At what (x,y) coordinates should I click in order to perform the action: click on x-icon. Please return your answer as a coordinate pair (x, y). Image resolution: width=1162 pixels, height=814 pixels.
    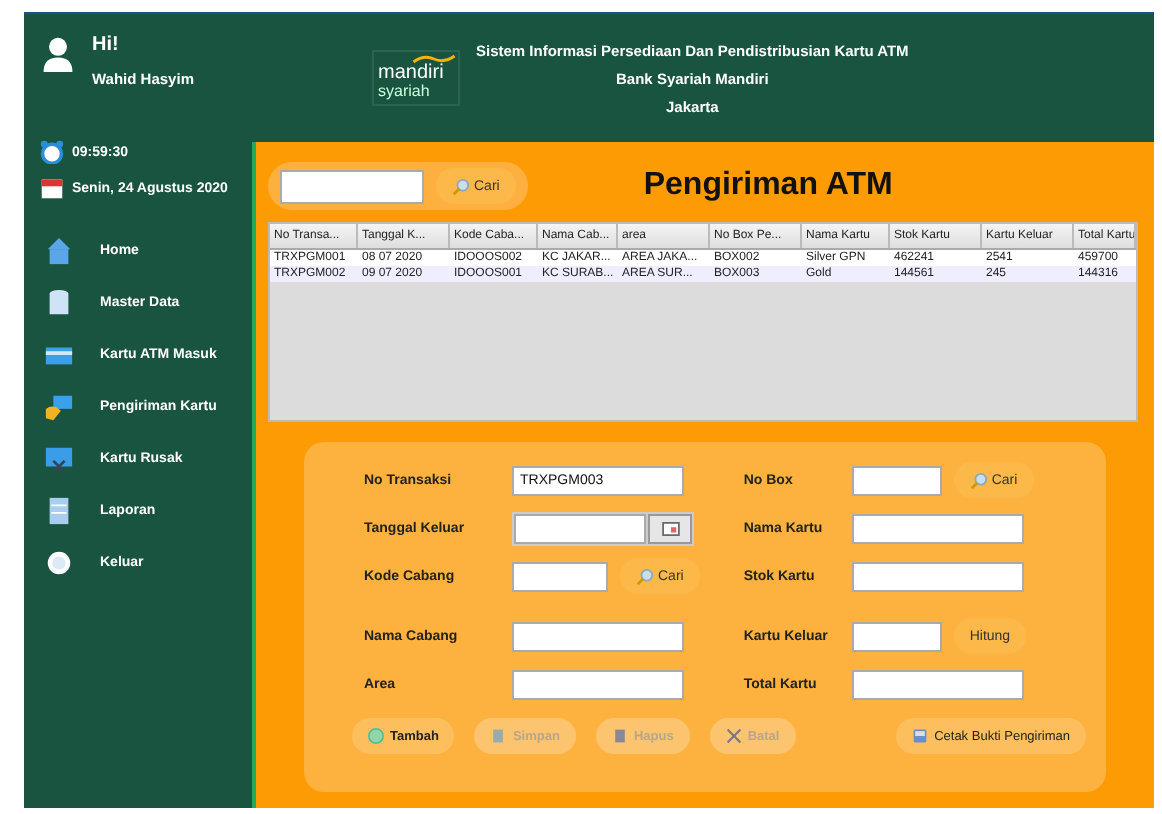
    Looking at the image, I should click on (733, 736).